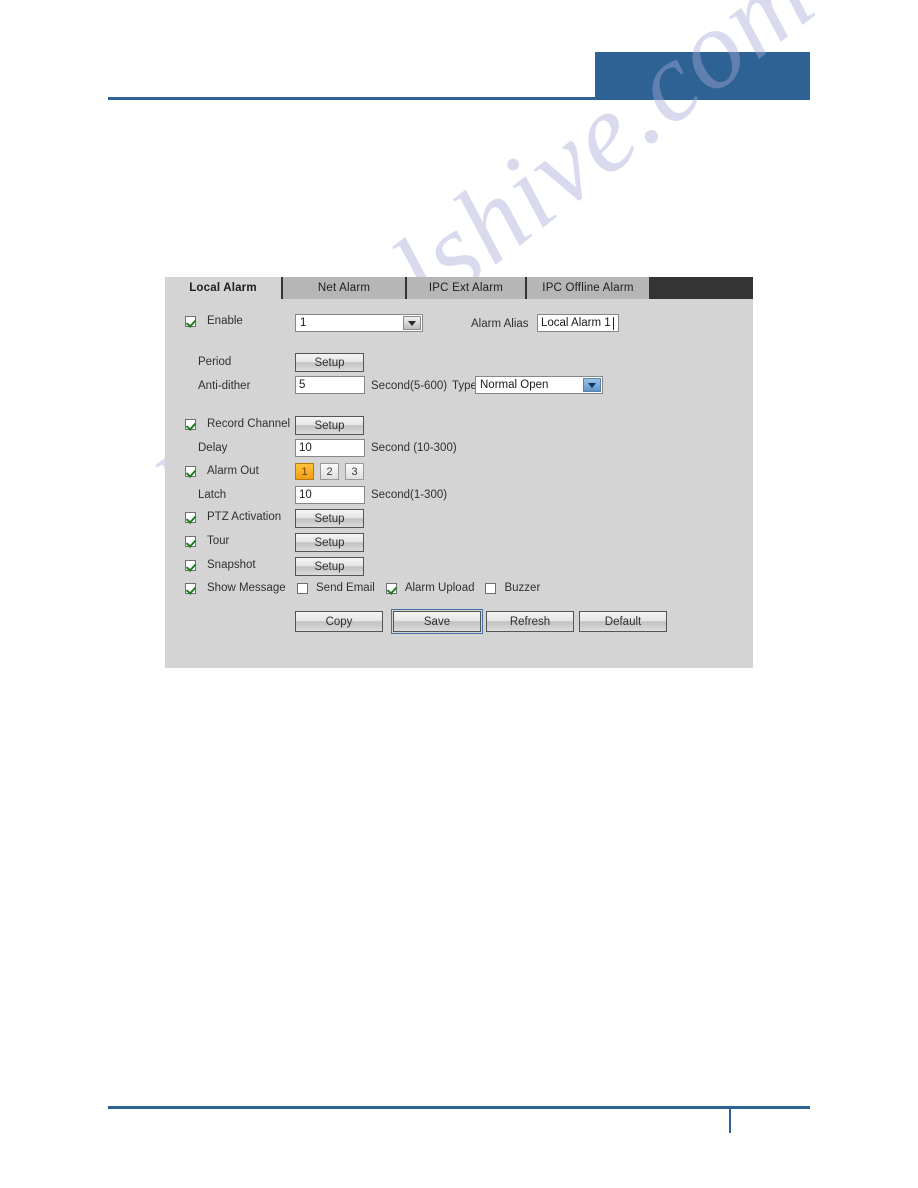 The image size is (918, 1188). What do you see at coordinates (304, 471) in the screenshot?
I see `alarm-out-button-1: 1` at bounding box center [304, 471].